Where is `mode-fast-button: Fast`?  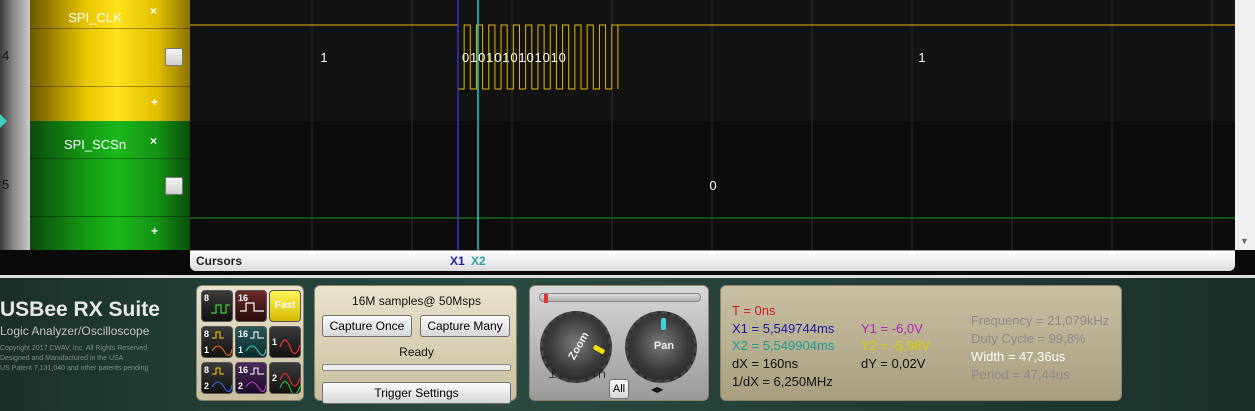
mode-fast-button: Fast is located at coordinates (285, 306).